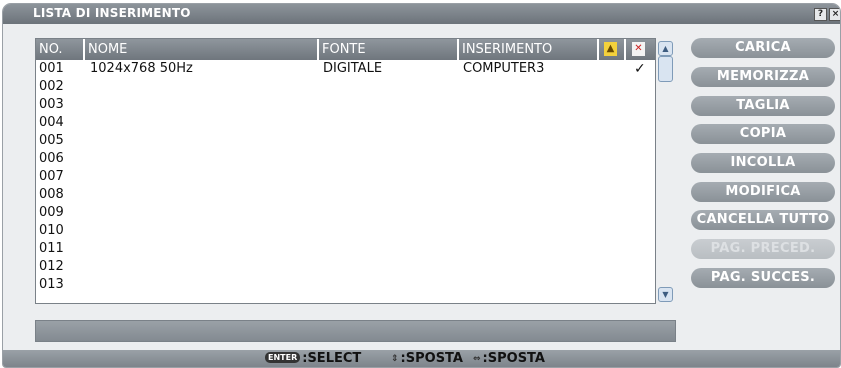  Describe the element at coordinates (763, 163) in the screenshot. I see `incolla-button: INCOLLA` at that location.